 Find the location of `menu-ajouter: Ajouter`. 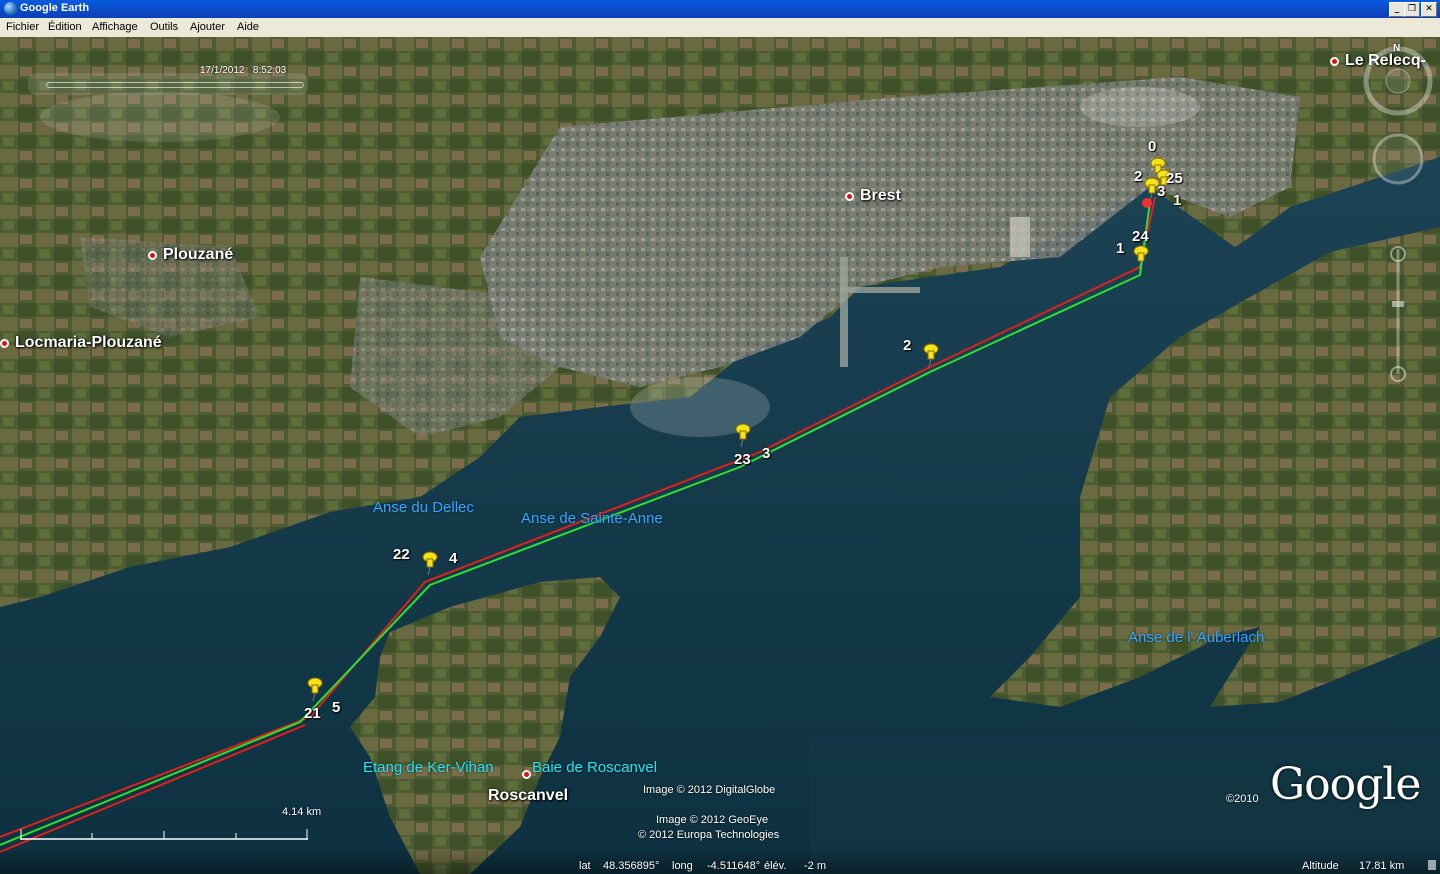

menu-ajouter: Ajouter is located at coordinates (207, 27).